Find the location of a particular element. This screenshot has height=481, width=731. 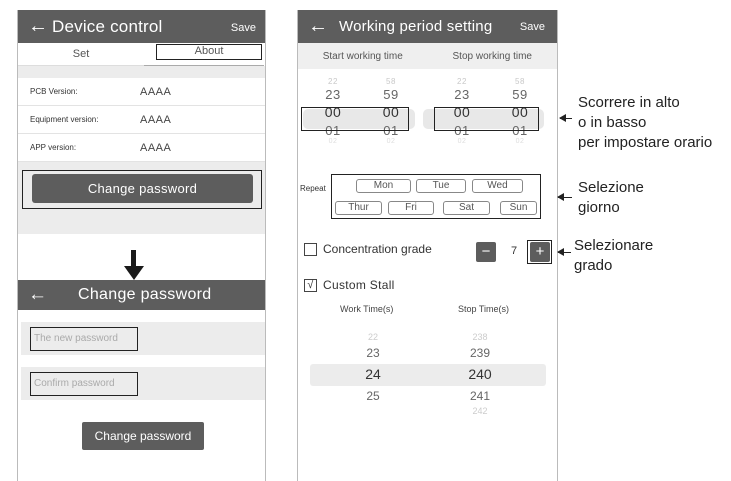

pcb-version-row: PCB Version: AAAA is located at coordinates (141, 92).